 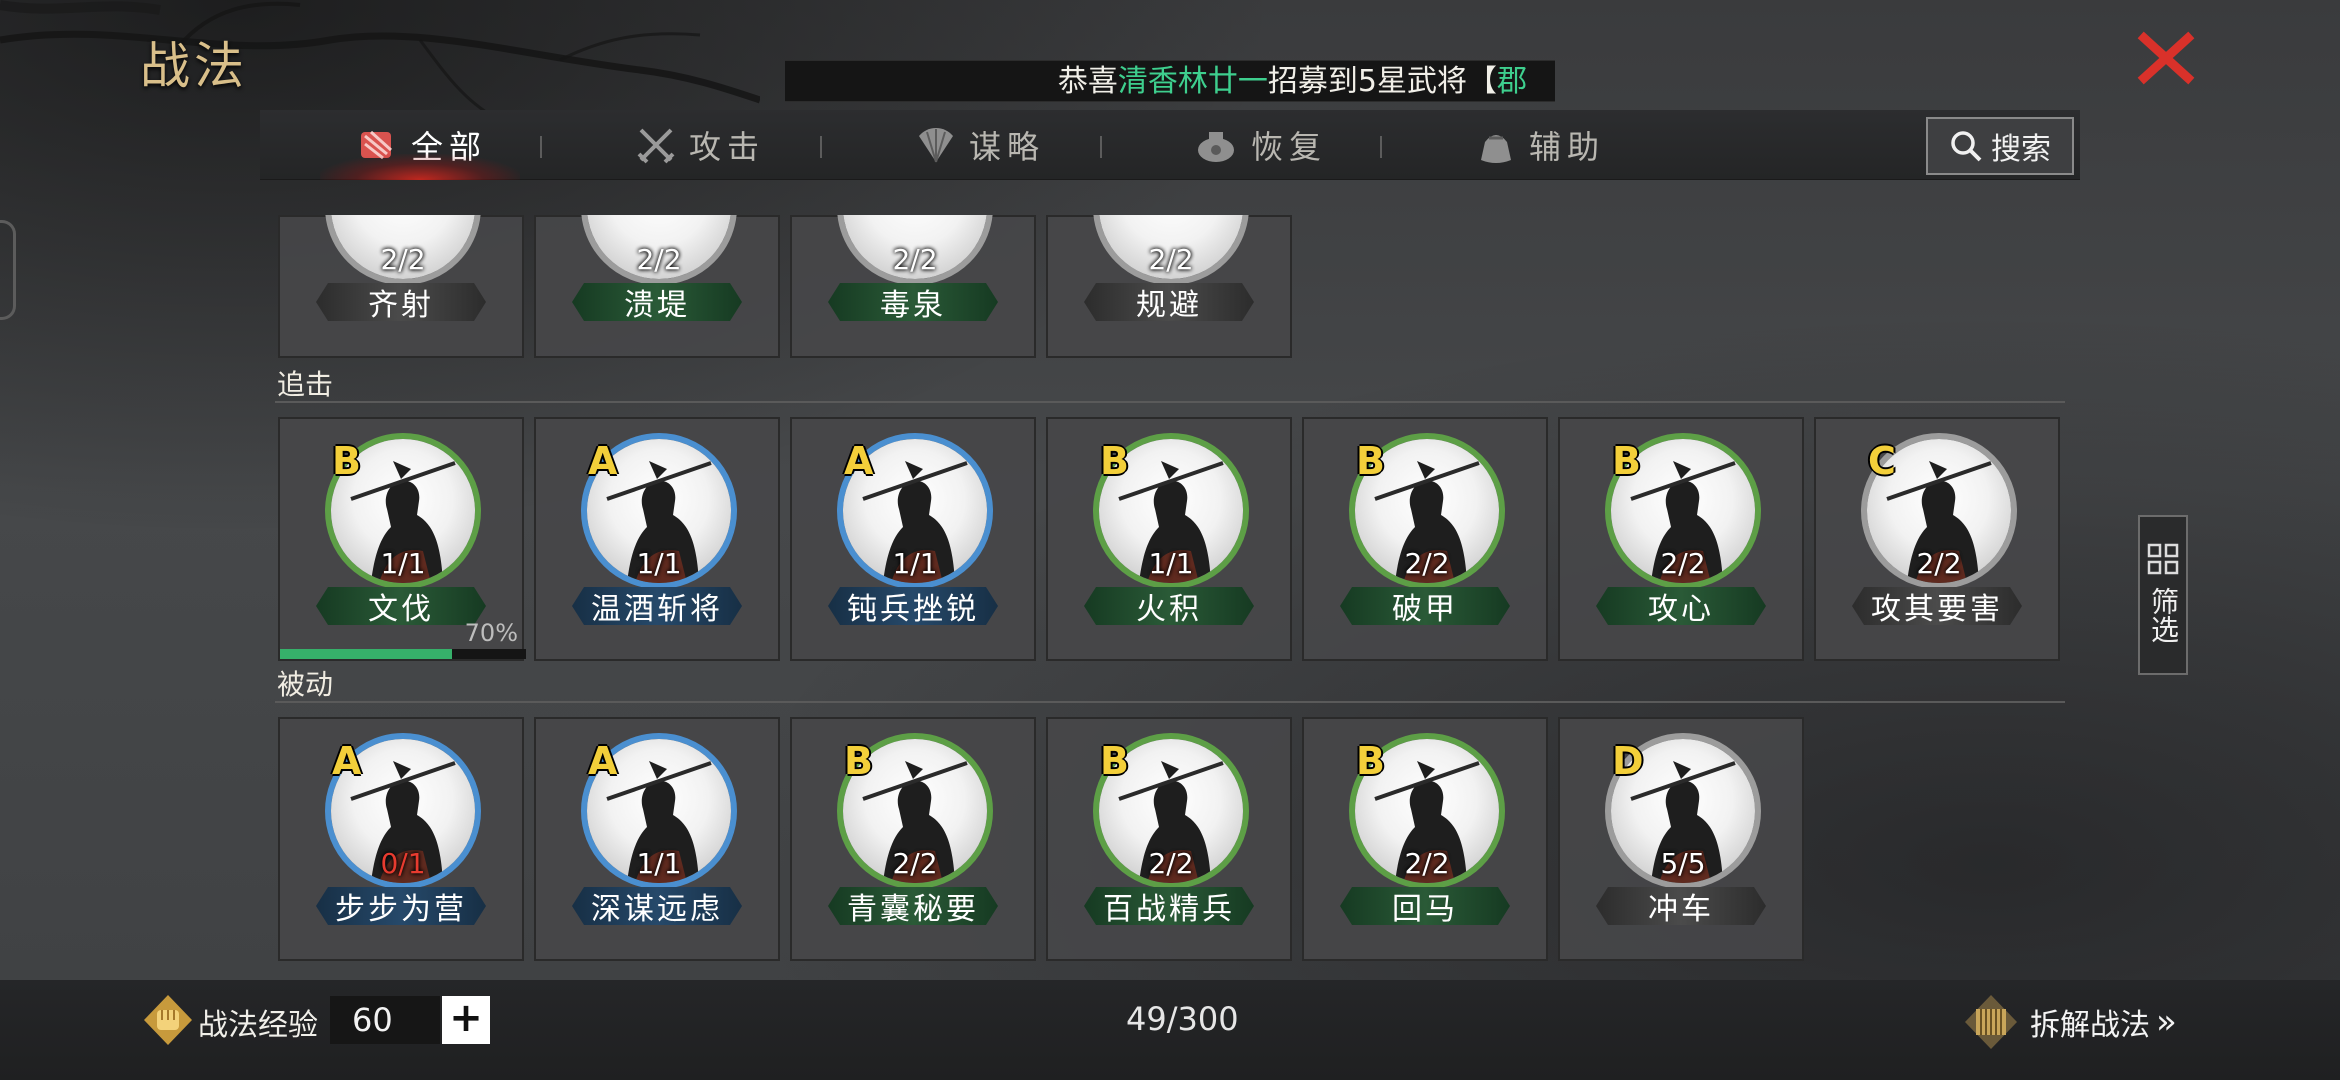 I want to click on disassemble-box-icon, so click(x=1991, y=1022).